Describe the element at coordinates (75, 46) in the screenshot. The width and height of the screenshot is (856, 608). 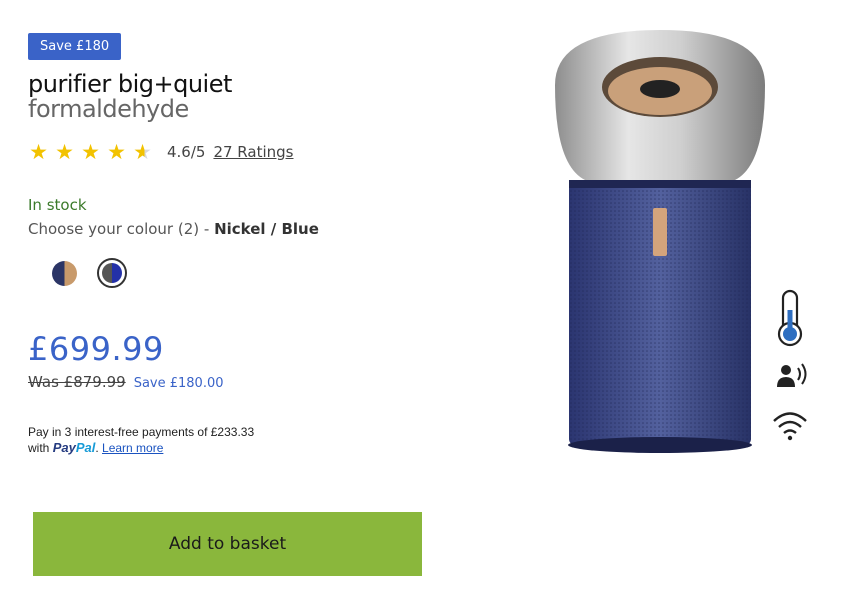
I see `save-badge: Save £180` at that location.